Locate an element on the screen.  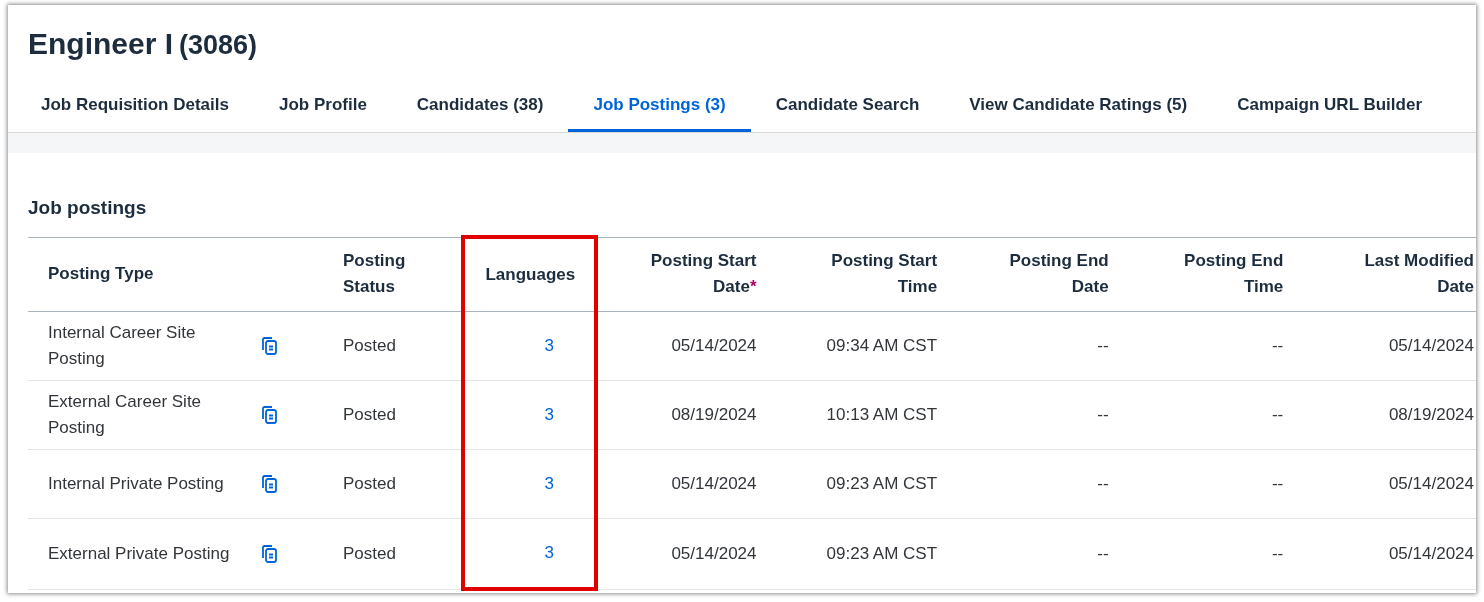
column-header: Posting Start Date* is located at coordinates (686, 274).